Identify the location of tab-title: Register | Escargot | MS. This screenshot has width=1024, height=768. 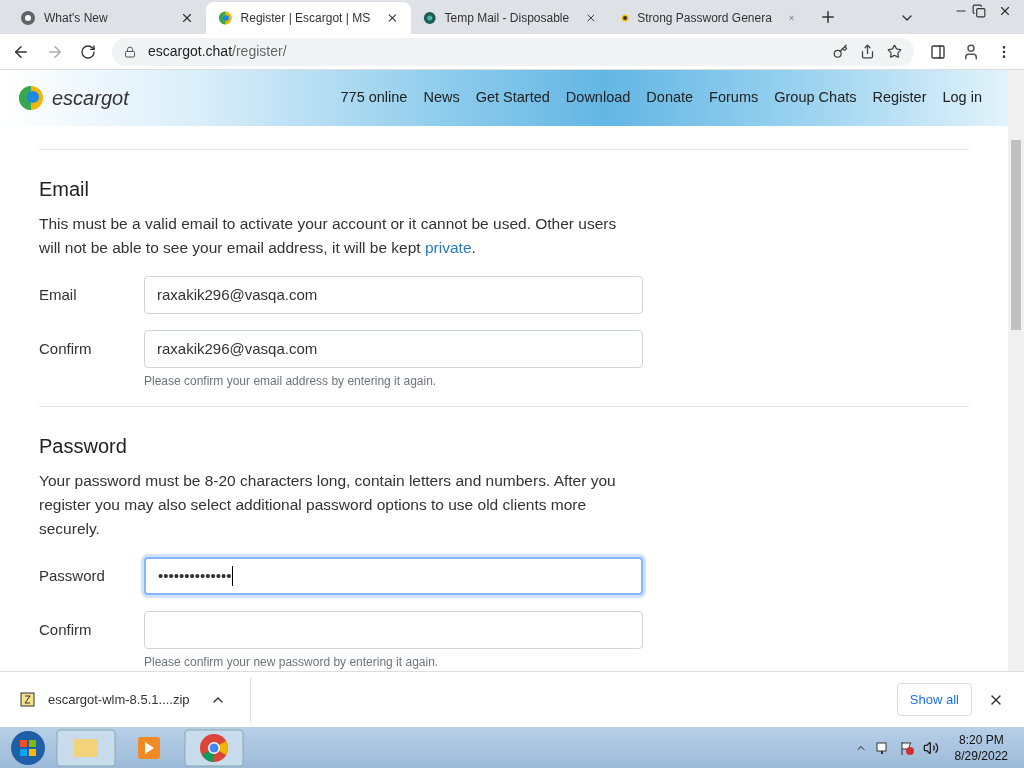
(305, 18).